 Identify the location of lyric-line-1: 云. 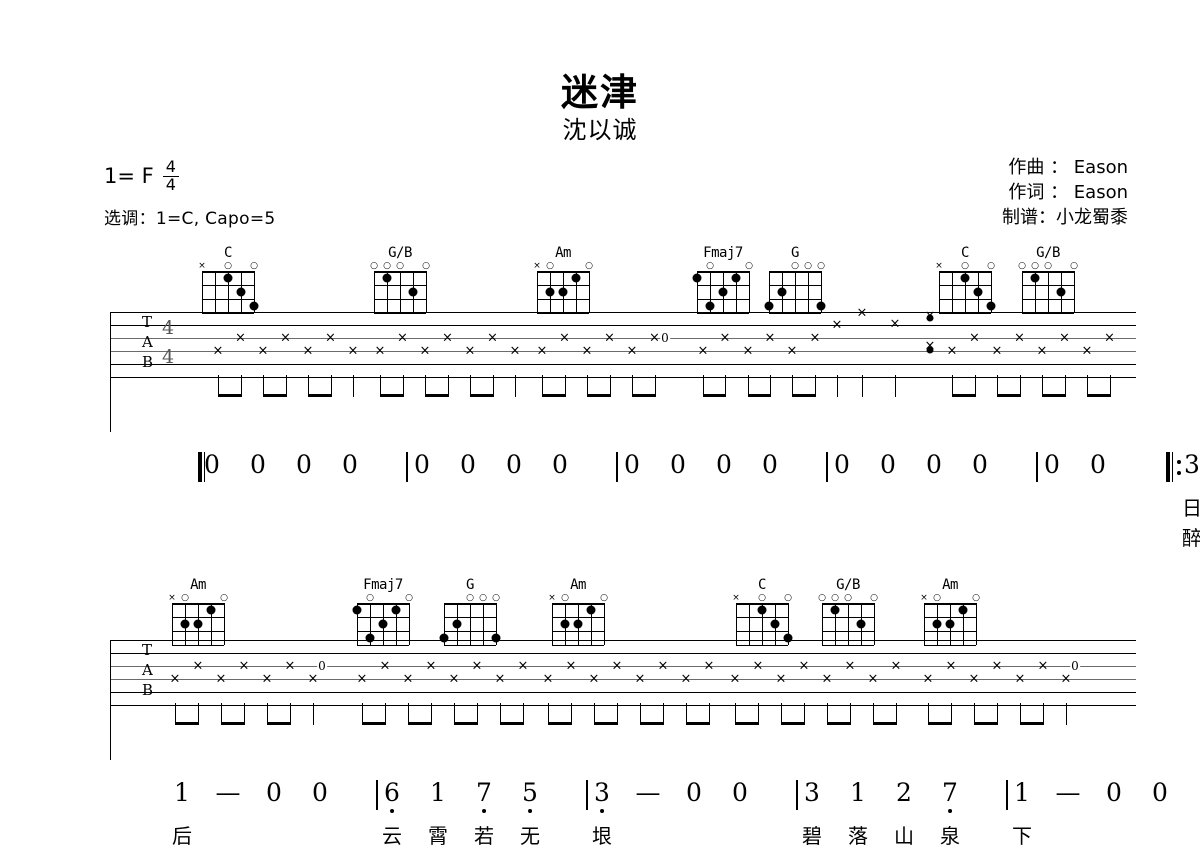
(392, 836).